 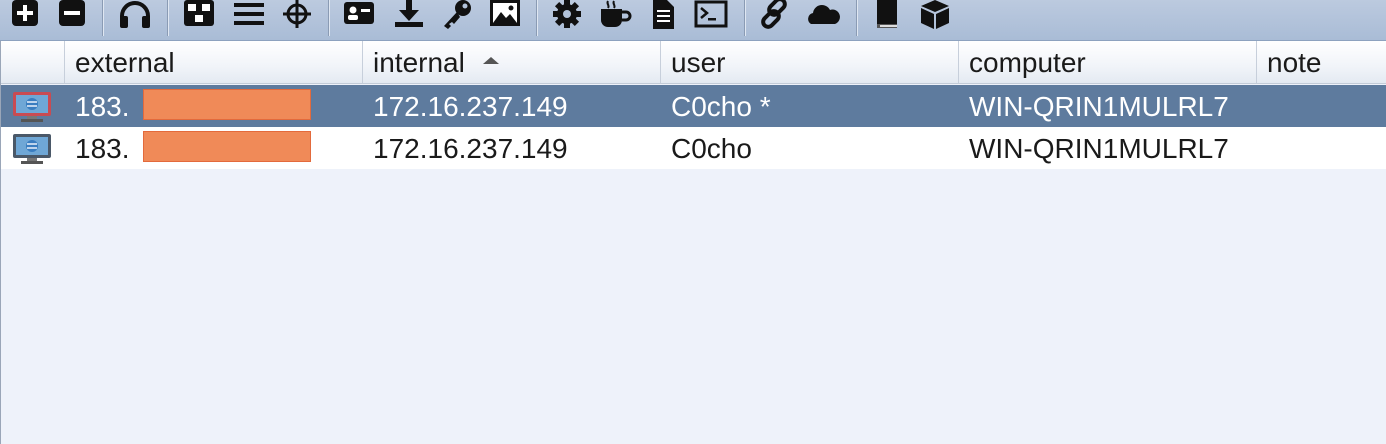 I want to click on new-connection-button, so click(x=25, y=16).